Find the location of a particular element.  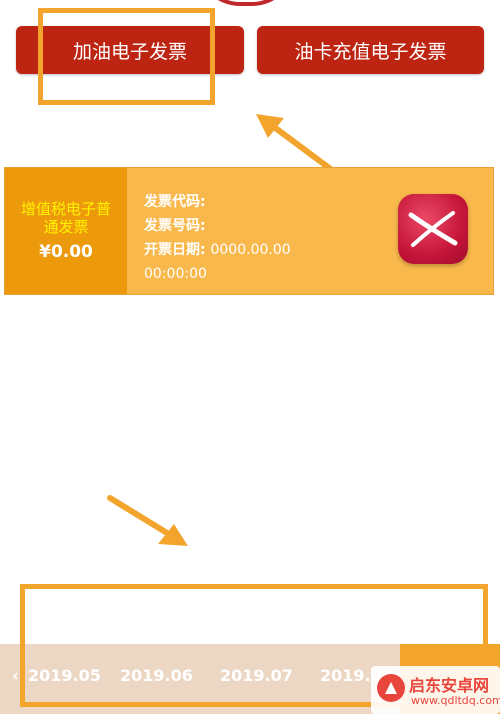

fuel-invoice-button: 加油电子发票 is located at coordinates (130, 50).